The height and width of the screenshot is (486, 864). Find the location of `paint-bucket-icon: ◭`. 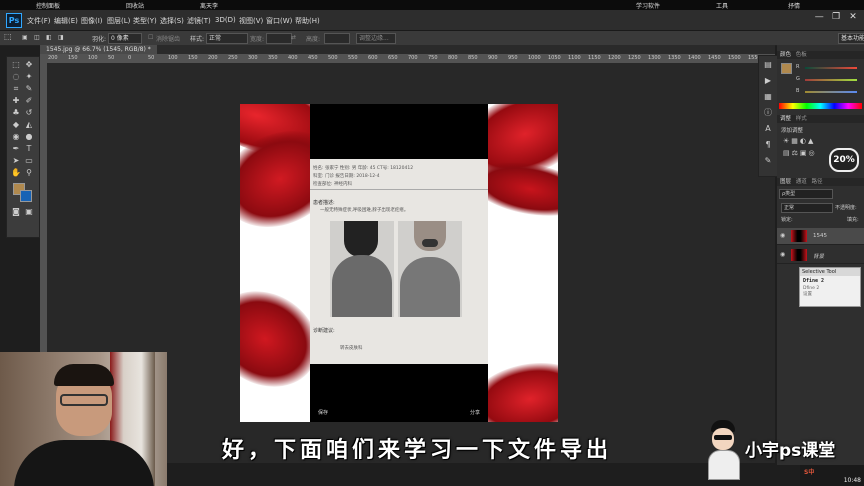

paint-bucket-icon: ◭ is located at coordinates (29, 124).